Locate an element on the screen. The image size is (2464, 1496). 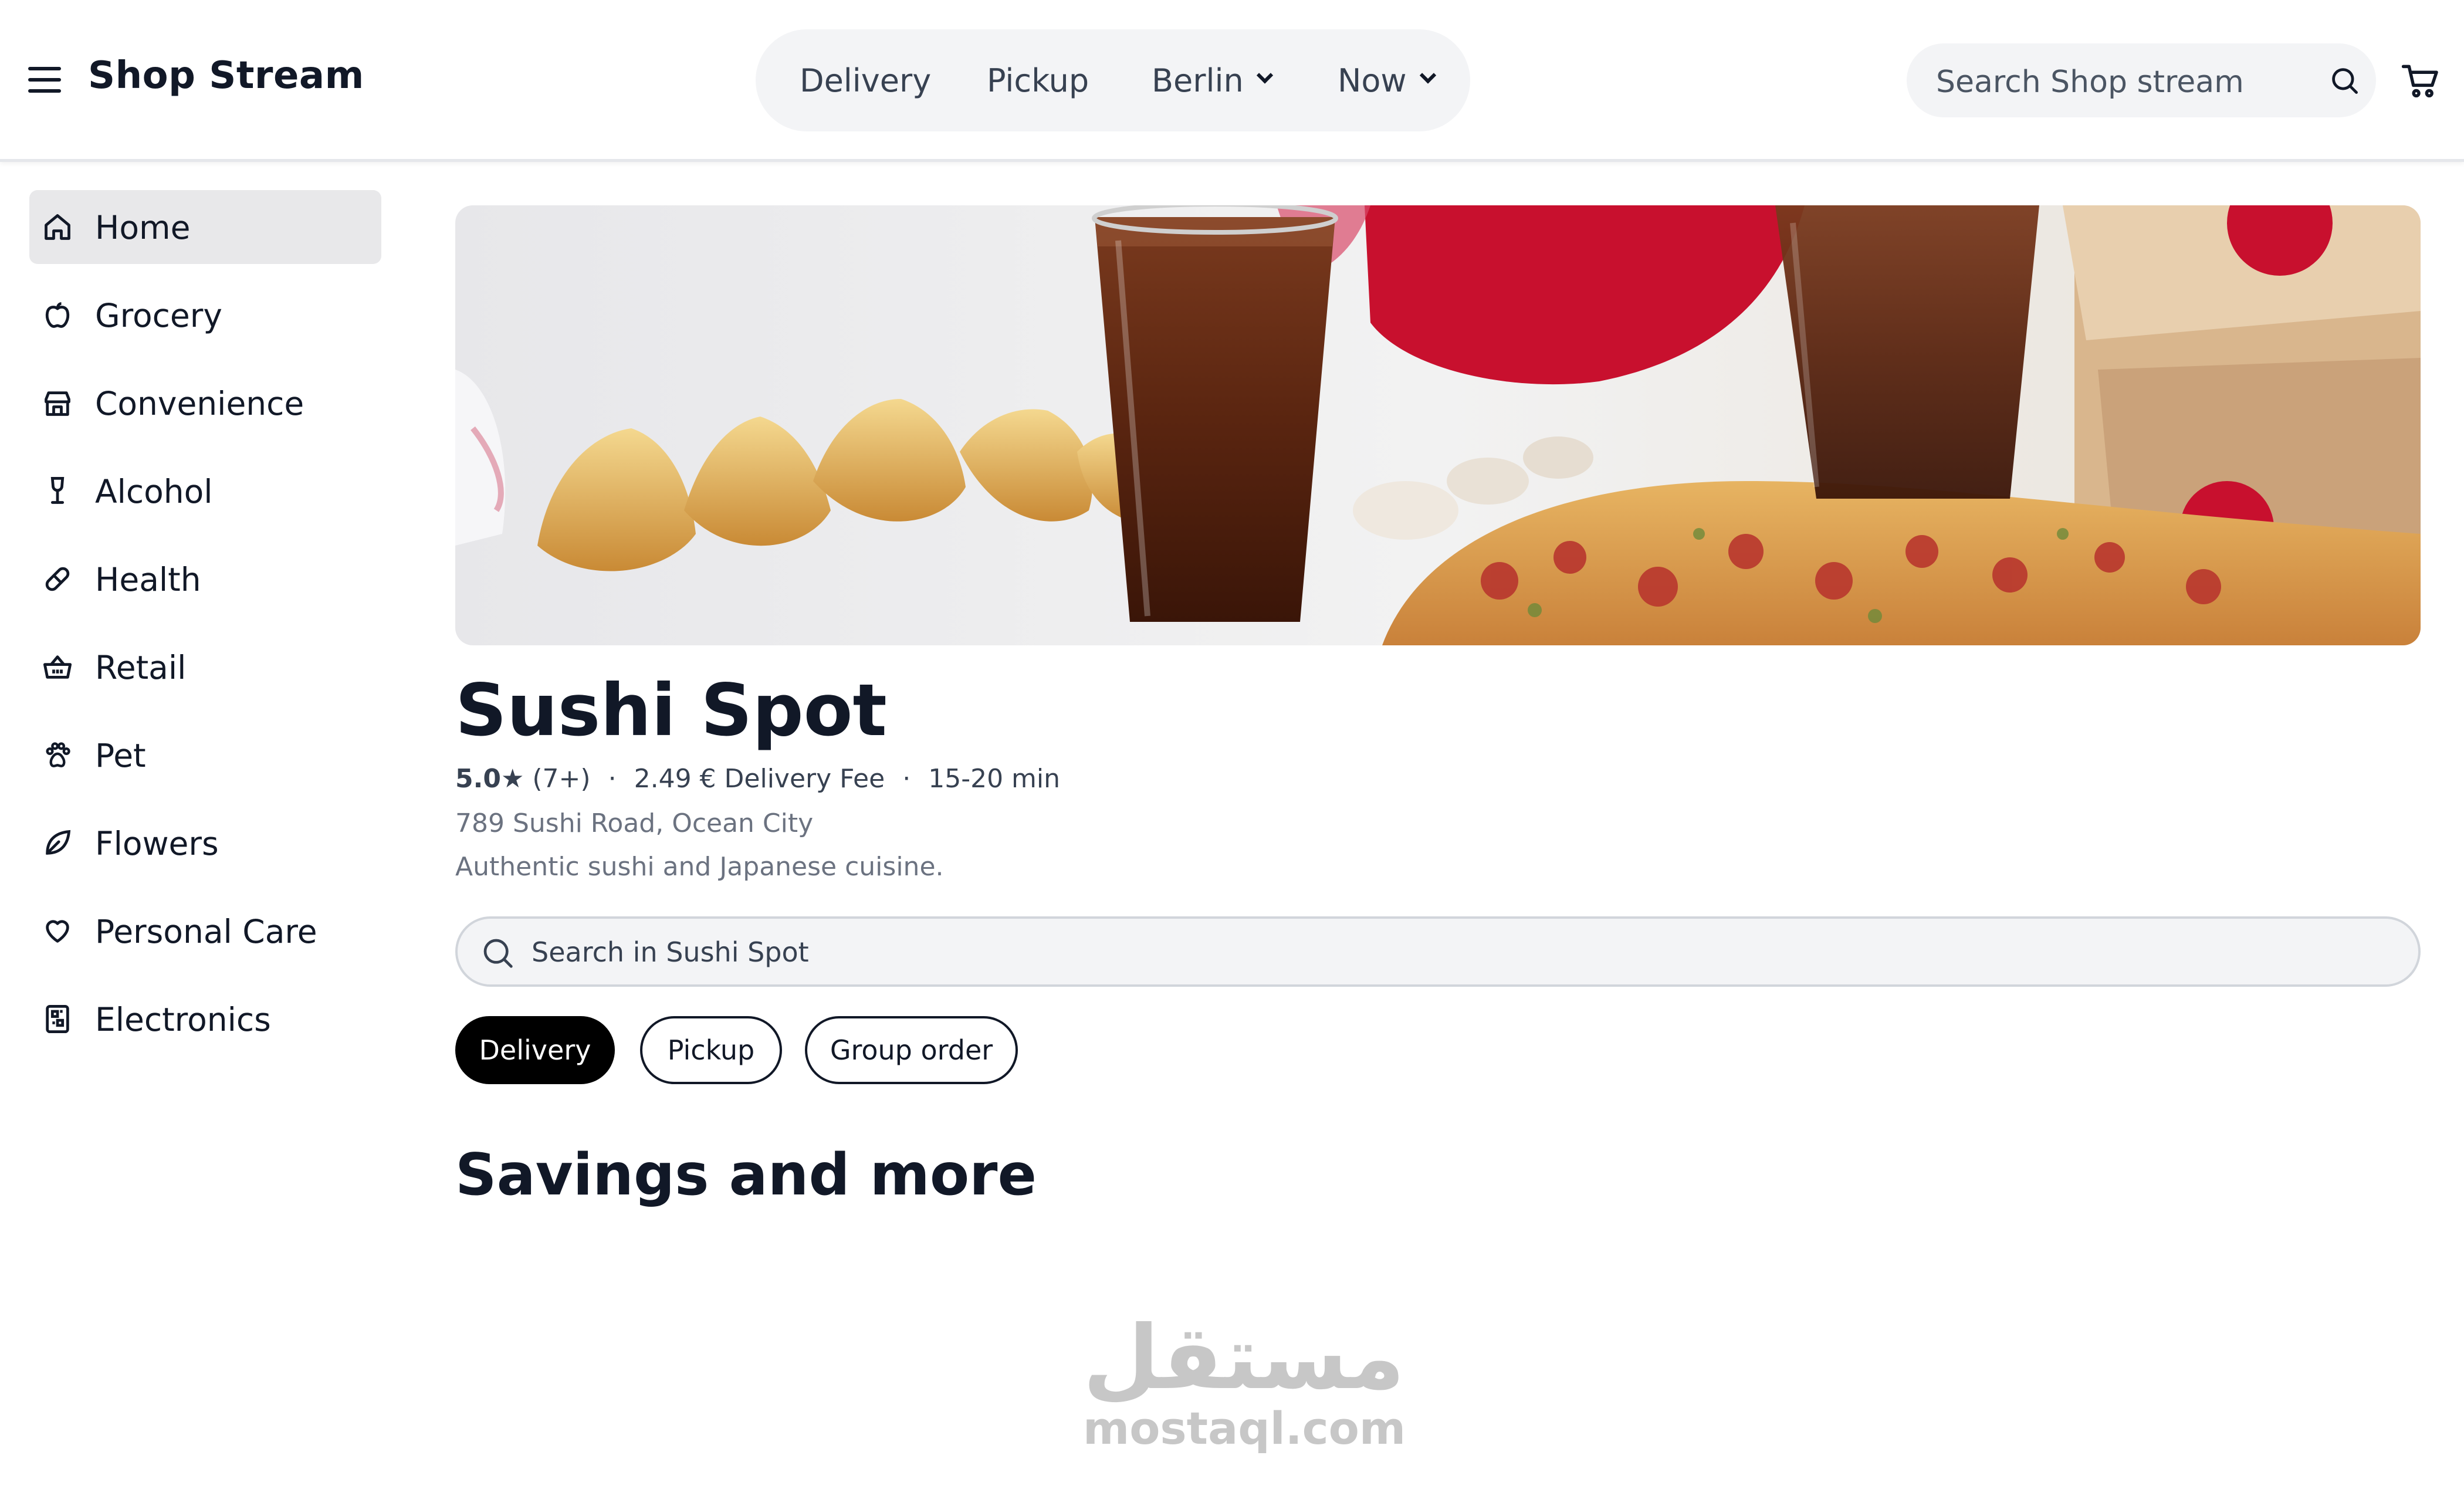
sidebar-item-label: Flowers is located at coordinates (157, 843).